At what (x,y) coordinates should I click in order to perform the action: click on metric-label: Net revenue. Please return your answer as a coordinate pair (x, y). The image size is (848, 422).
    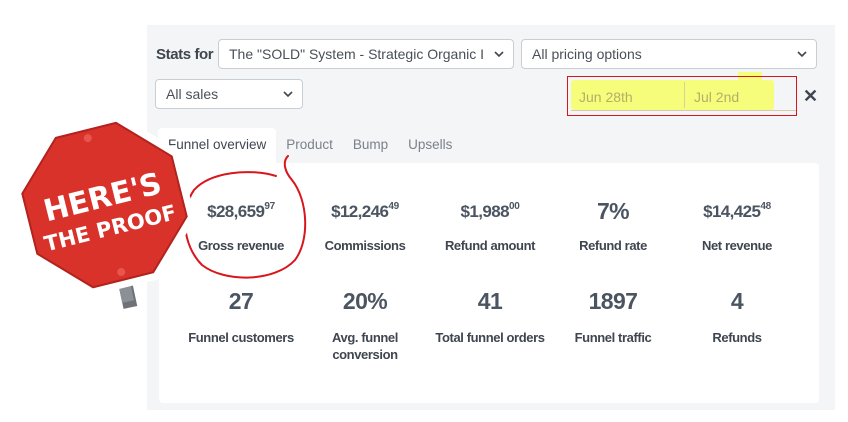
    Looking at the image, I should click on (737, 245).